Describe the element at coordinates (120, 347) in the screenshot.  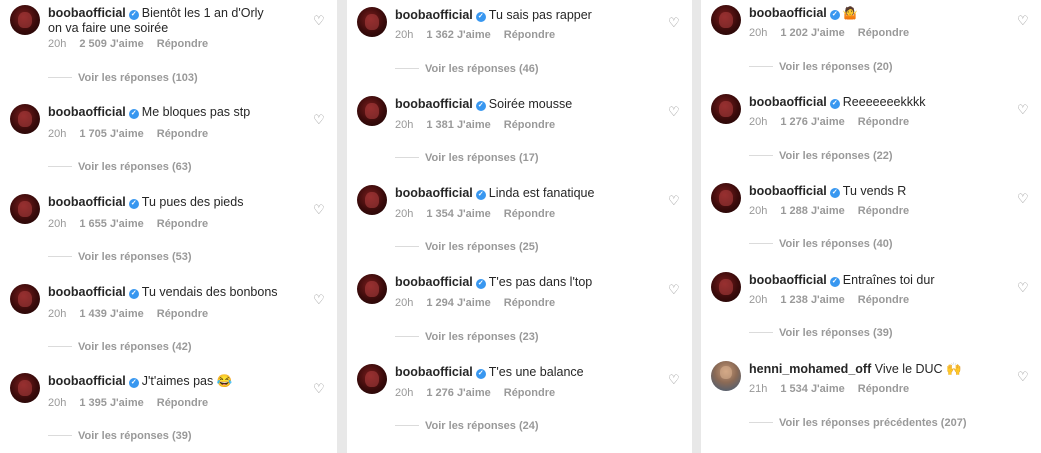
I see `view-replies-link: Voir les réponses (42)` at that location.